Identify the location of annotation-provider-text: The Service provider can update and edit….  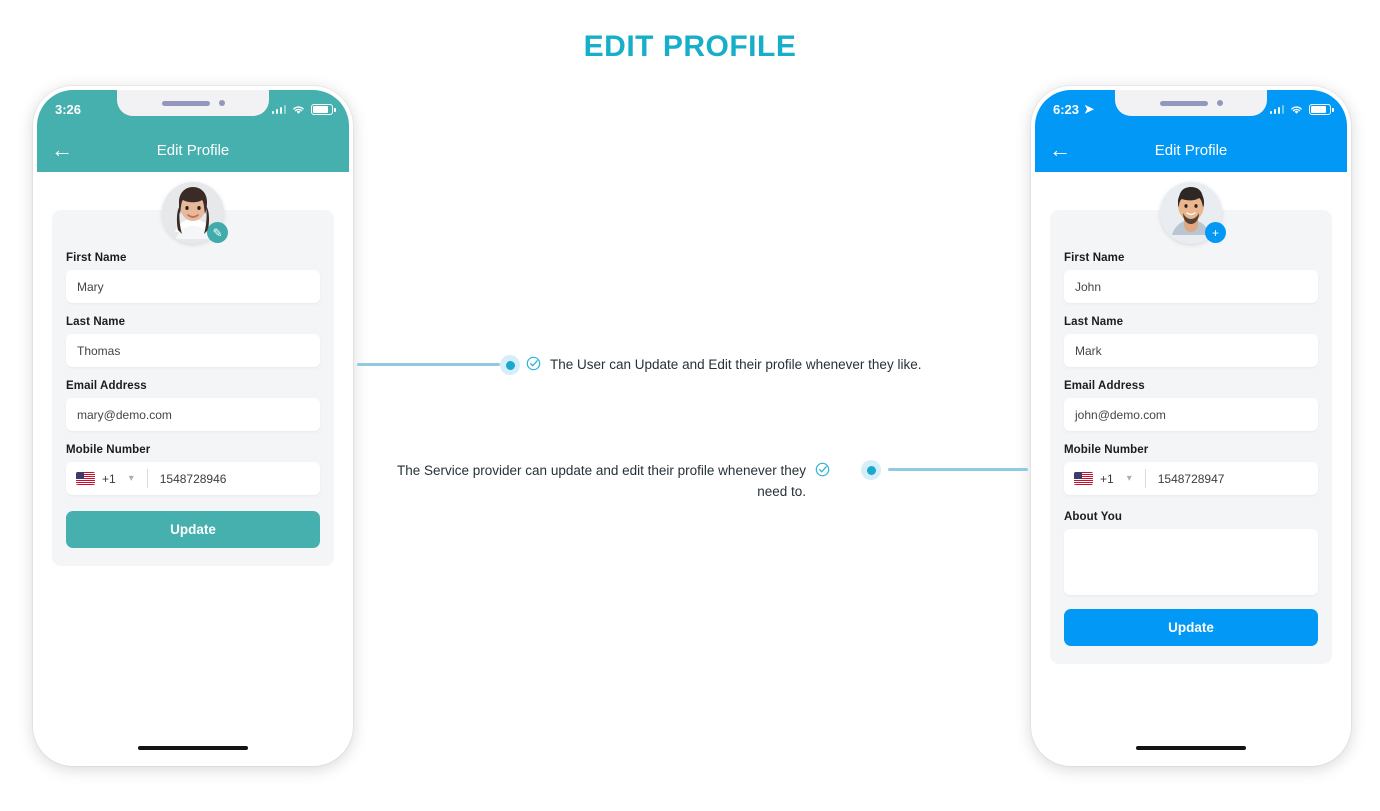
(601, 481).